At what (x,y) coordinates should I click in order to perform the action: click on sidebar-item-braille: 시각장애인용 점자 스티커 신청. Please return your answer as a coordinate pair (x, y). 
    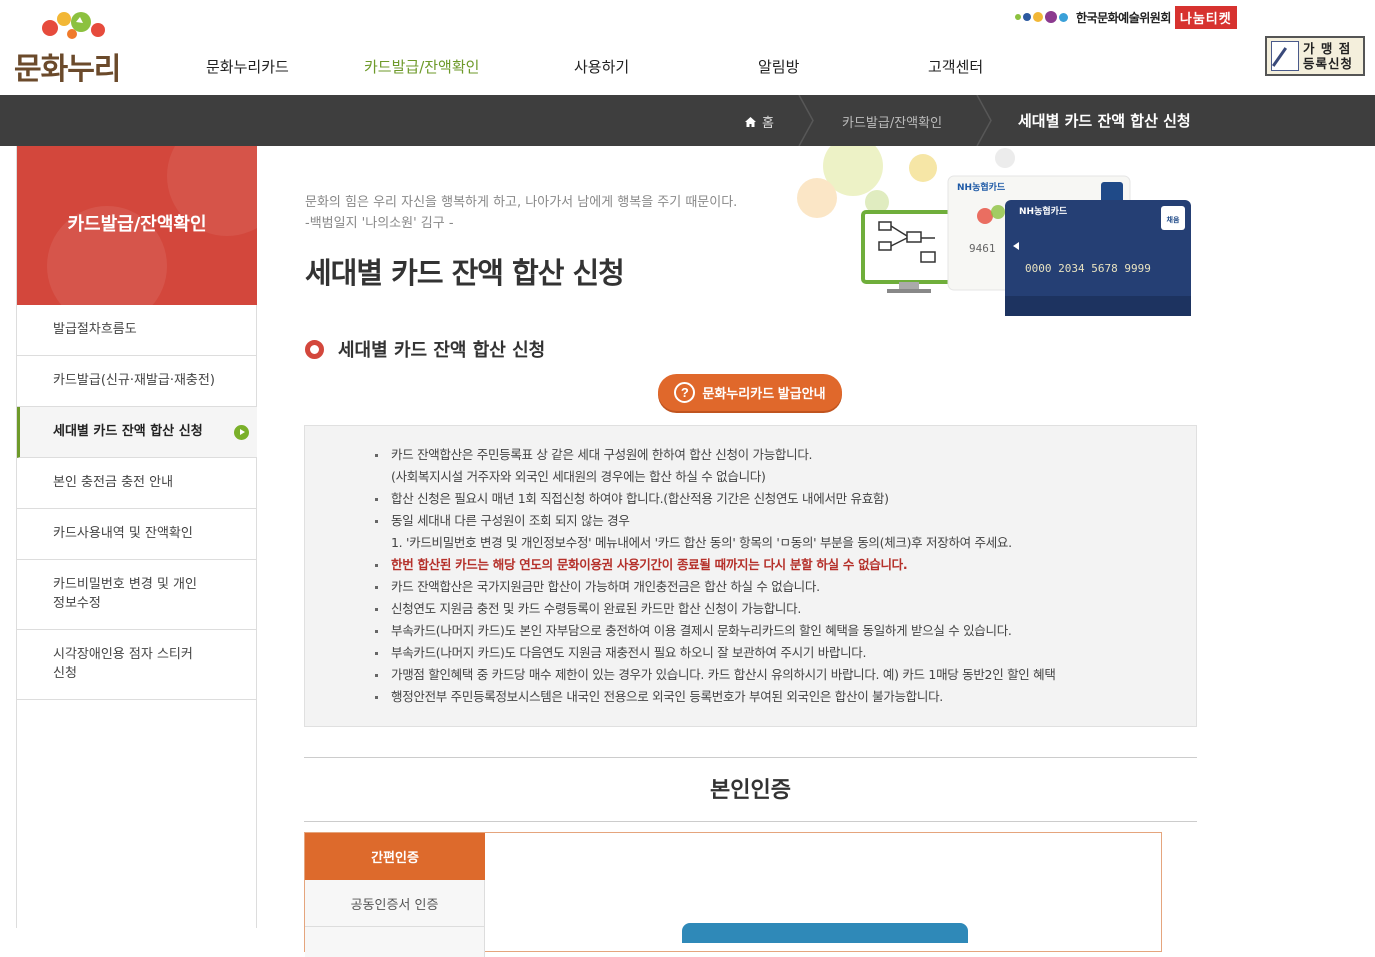
    Looking at the image, I should click on (137, 665).